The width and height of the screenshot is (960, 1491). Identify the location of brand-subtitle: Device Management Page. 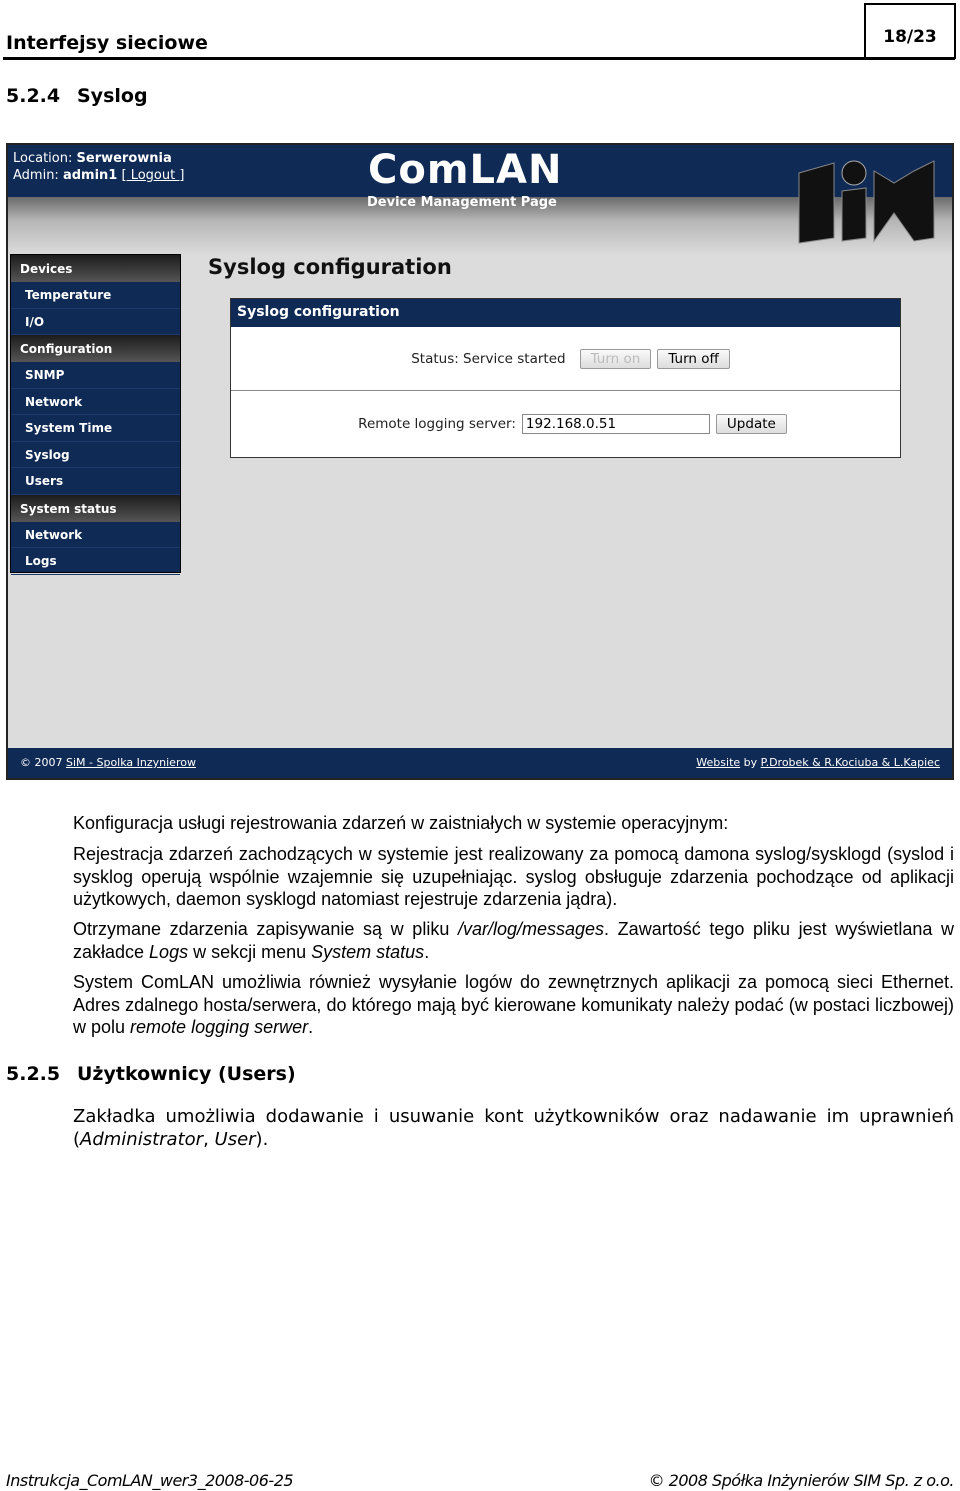
(462, 202).